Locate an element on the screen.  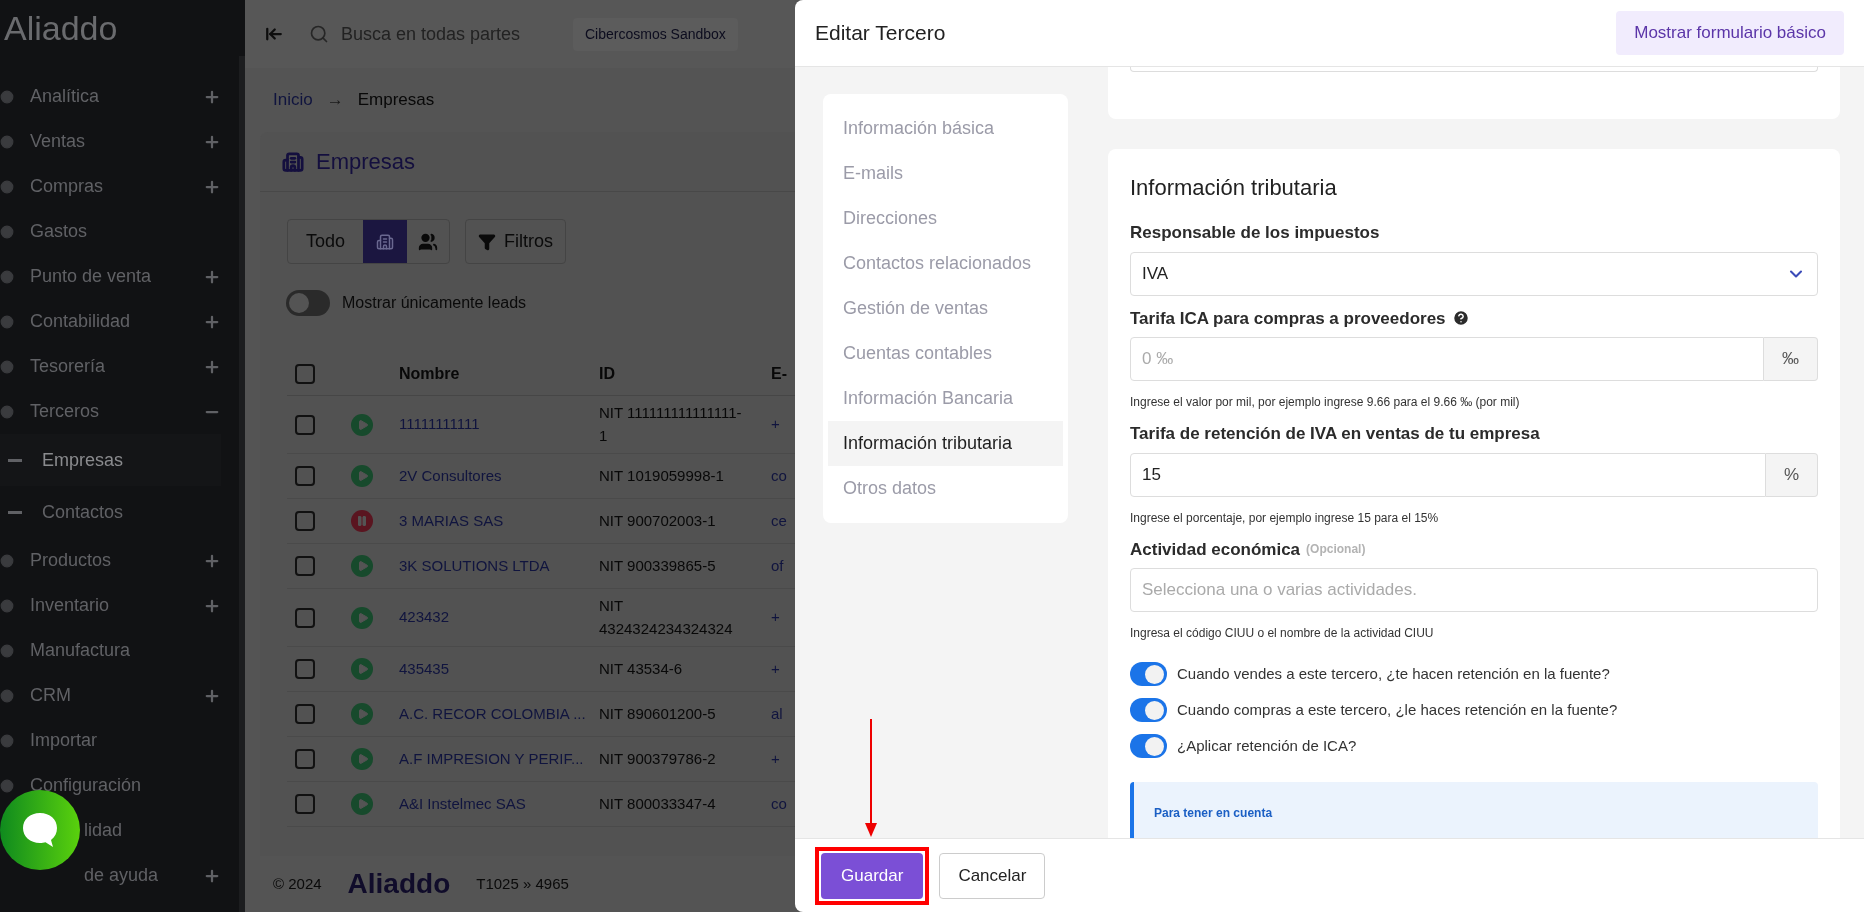
field-label: Tarifa de retención de IVA en ventas de tu empresa is located at coordinates (1335, 434).